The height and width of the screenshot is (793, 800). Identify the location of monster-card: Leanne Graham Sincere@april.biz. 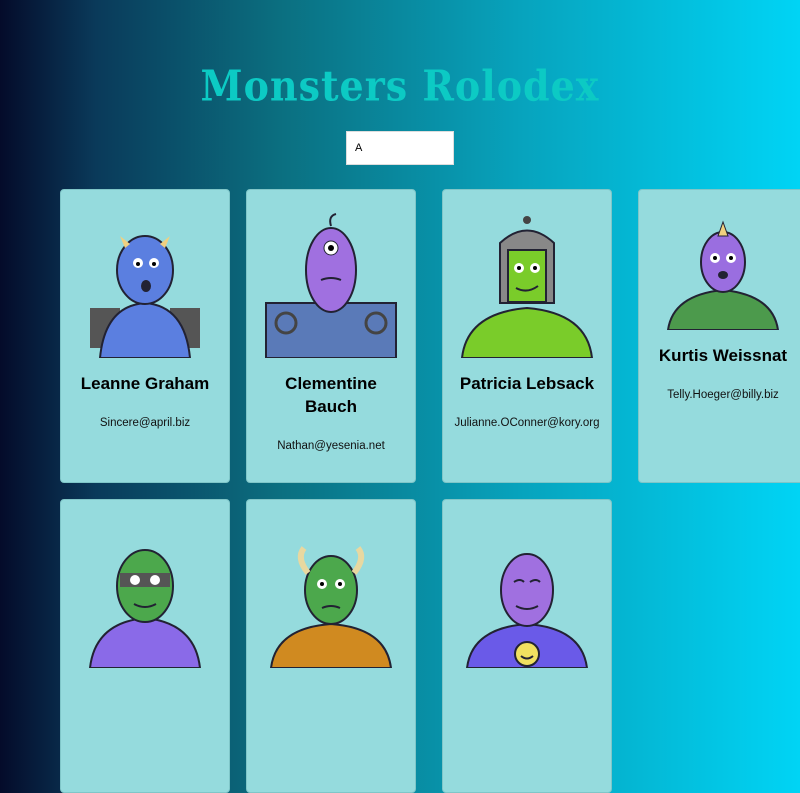
(145, 336).